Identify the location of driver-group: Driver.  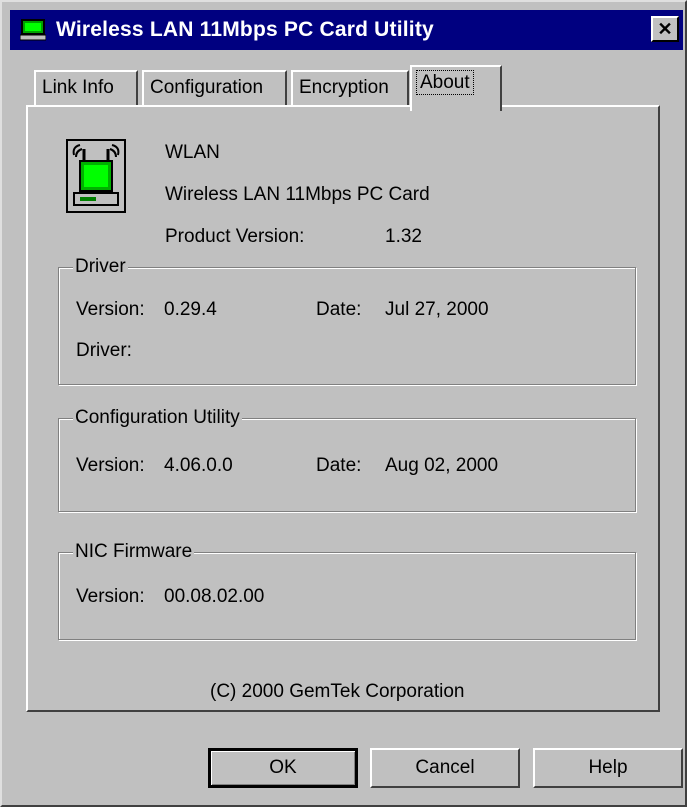
(347, 320).